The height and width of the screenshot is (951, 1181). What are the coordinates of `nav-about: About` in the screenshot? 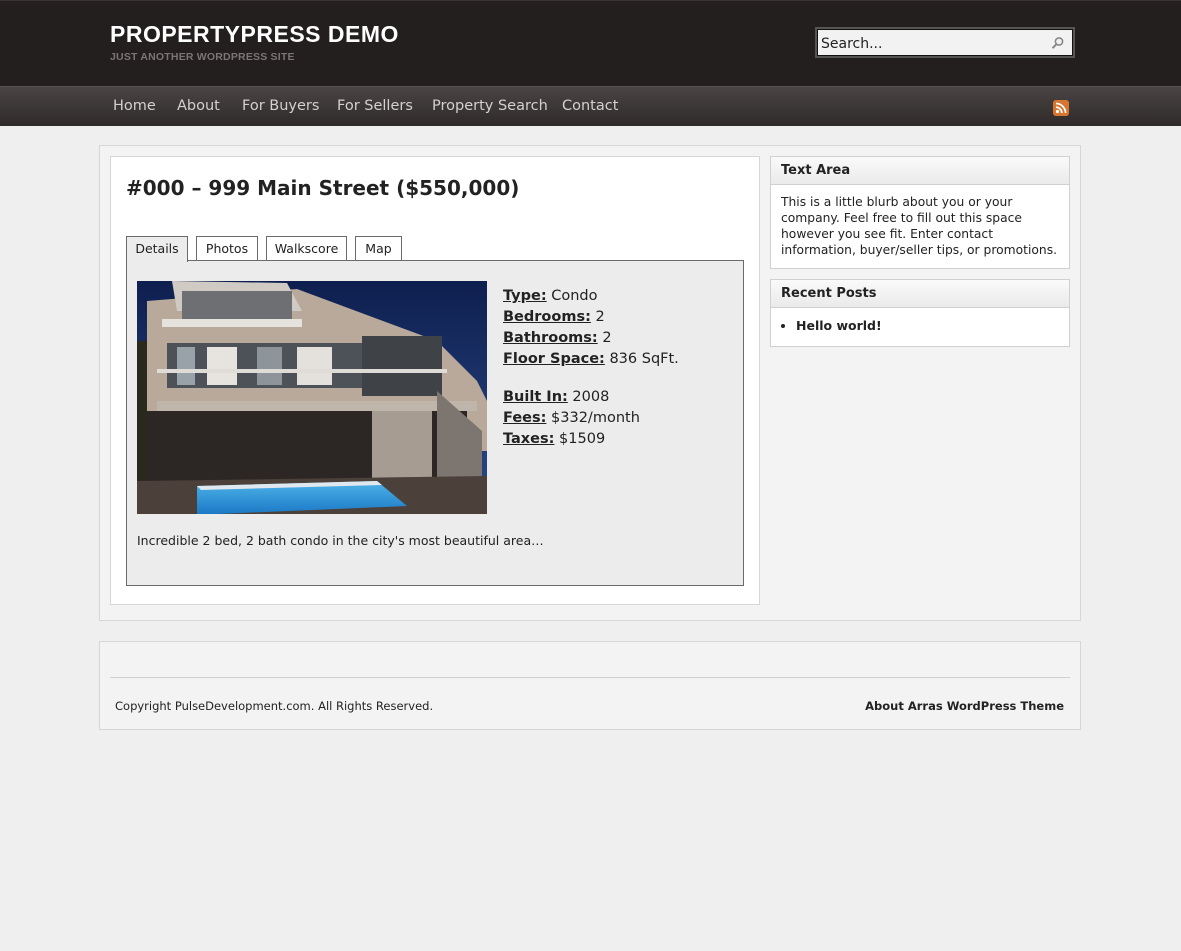 It's located at (198, 106).